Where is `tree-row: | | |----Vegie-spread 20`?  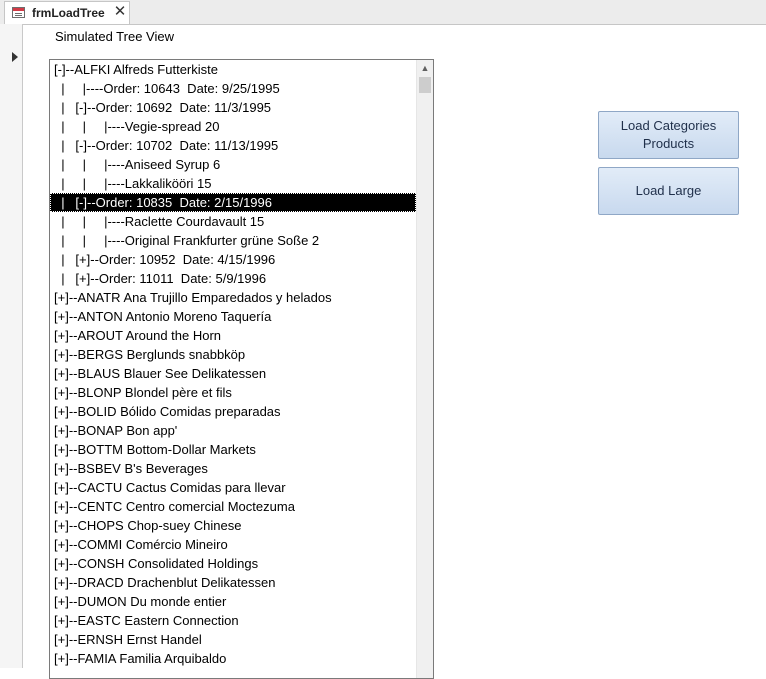
tree-row: | | |----Vegie-spread 20 is located at coordinates (233, 126).